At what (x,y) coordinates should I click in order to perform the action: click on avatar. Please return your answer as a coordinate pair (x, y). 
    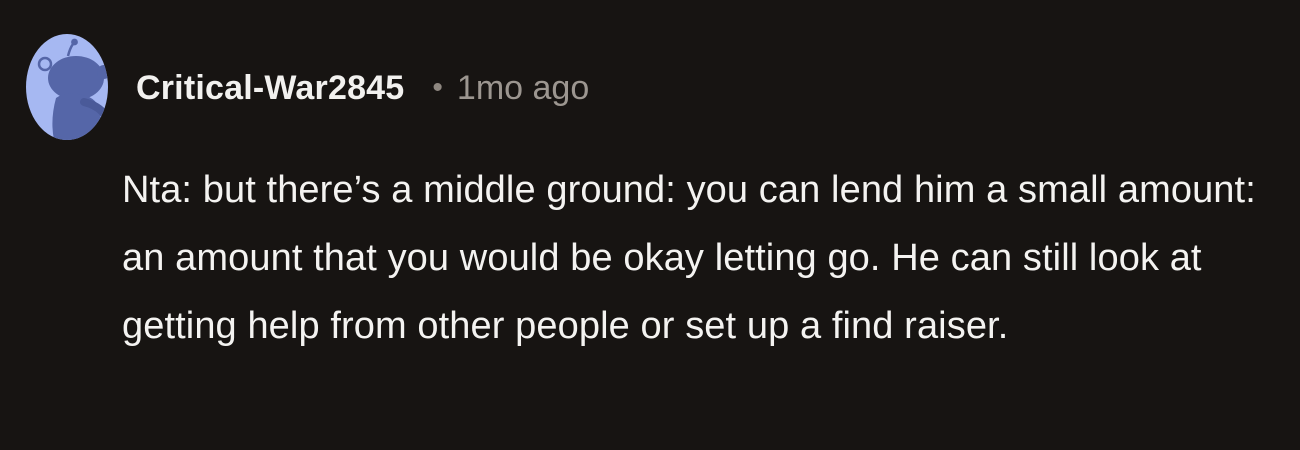
    Looking at the image, I should click on (67, 87).